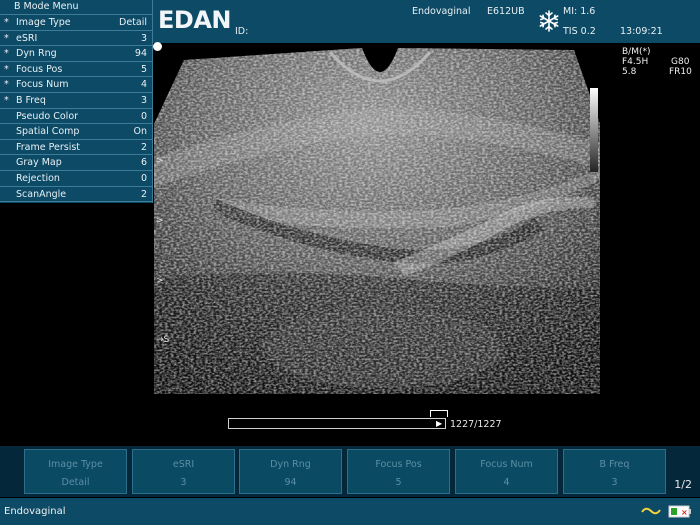 The height and width of the screenshot is (525, 700). Describe the element at coordinates (48, 147) in the screenshot. I see `menu-item-label: Frame Persist` at that location.